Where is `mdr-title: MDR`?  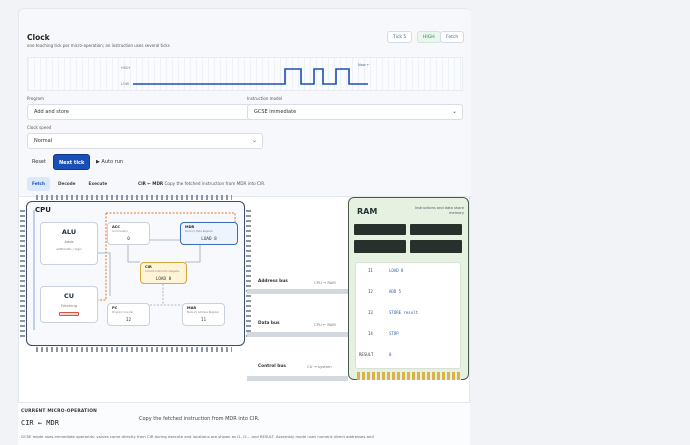 mdr-title: MDR is located at coordinates (190, 227).